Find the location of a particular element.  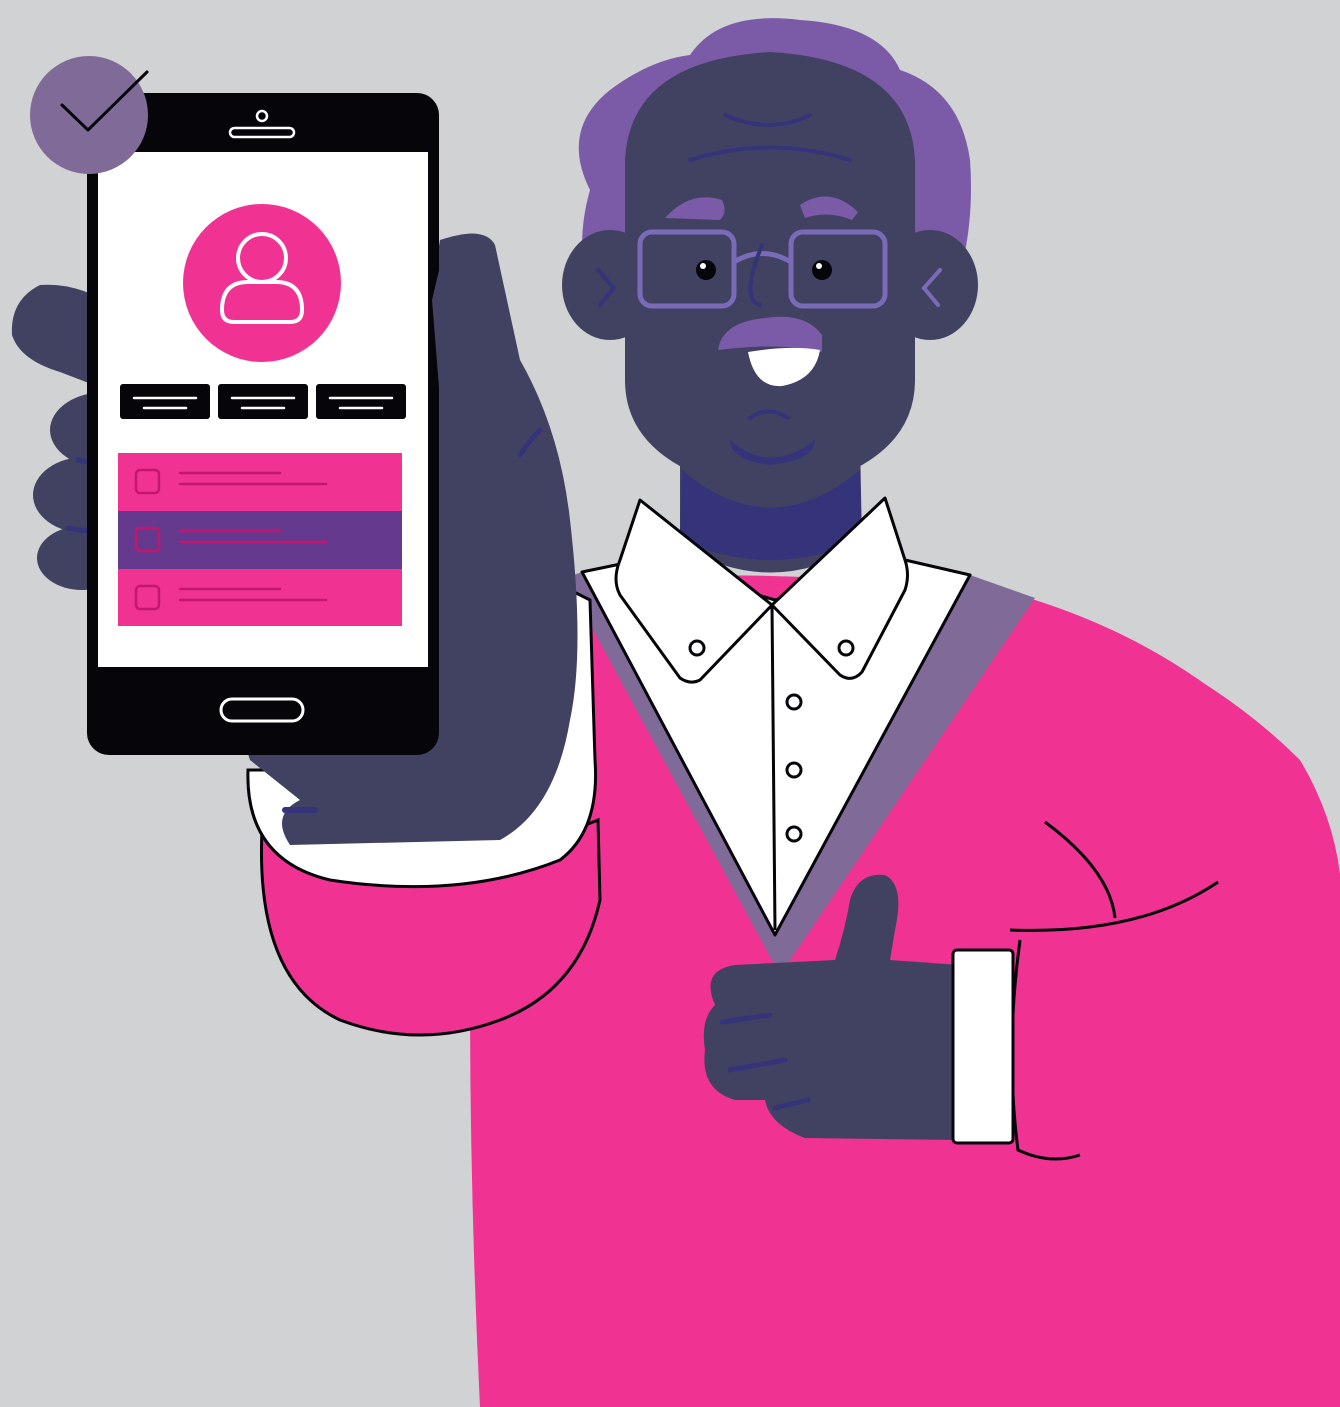

list is located at coordinates (260, 539).